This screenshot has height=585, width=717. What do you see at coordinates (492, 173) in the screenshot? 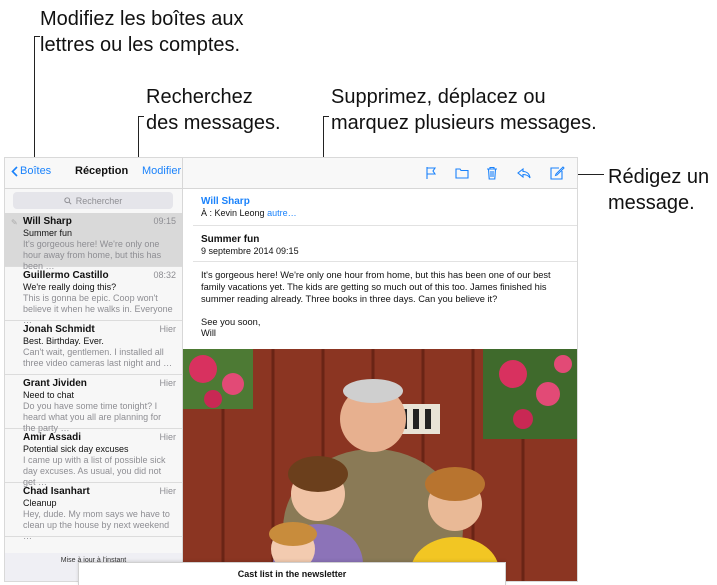
I see `trash-icon` at bounding box center [492, 173].